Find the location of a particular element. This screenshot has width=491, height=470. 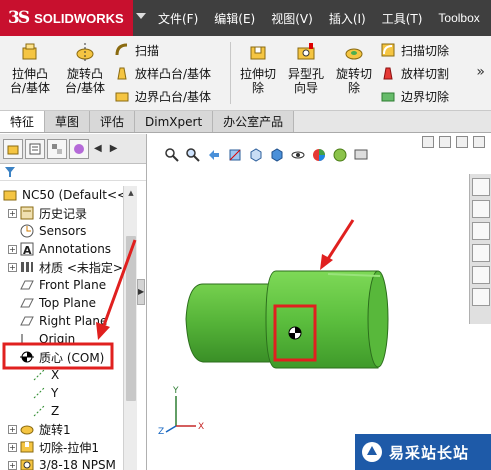

axis-icon is located at coordinates (39, 393).